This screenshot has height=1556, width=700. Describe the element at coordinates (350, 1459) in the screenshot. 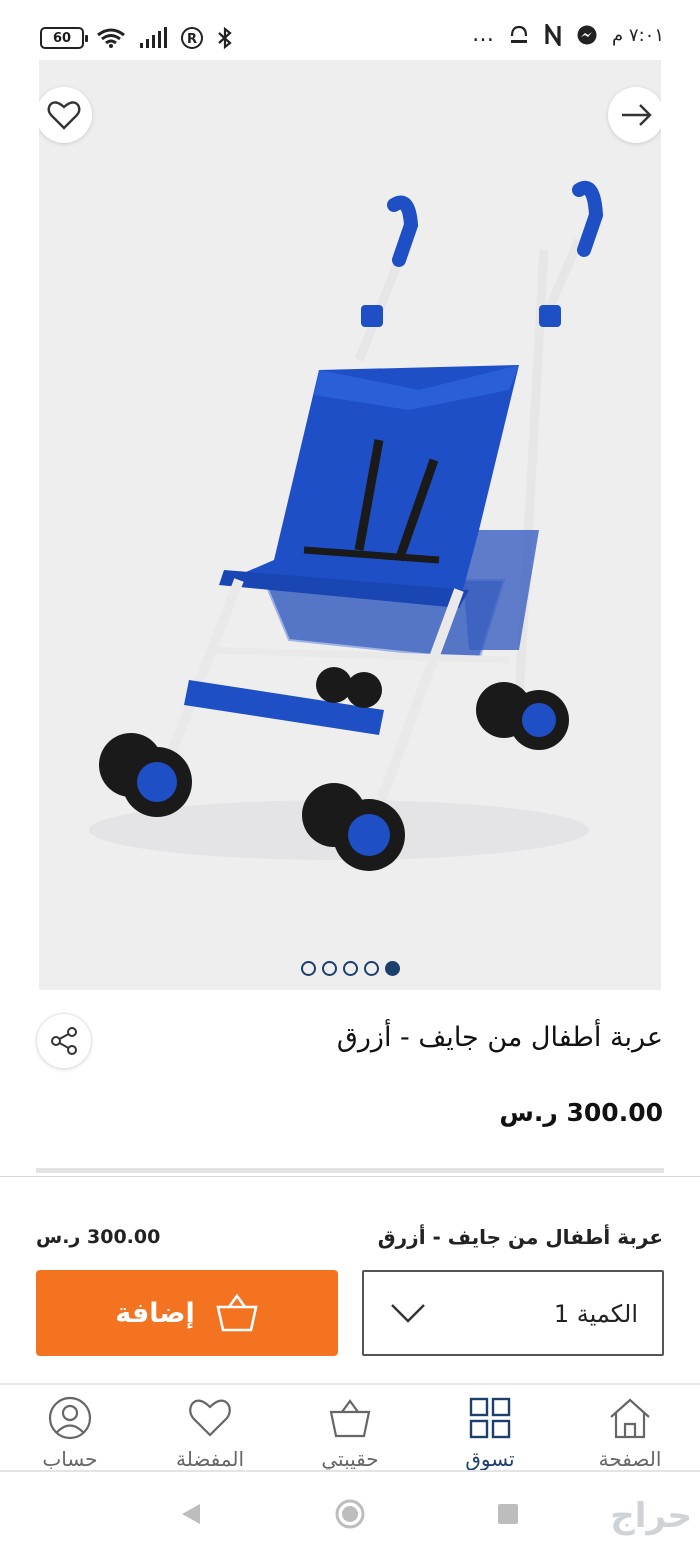

I see `nav-label-bag: حقيبتي` at that location.